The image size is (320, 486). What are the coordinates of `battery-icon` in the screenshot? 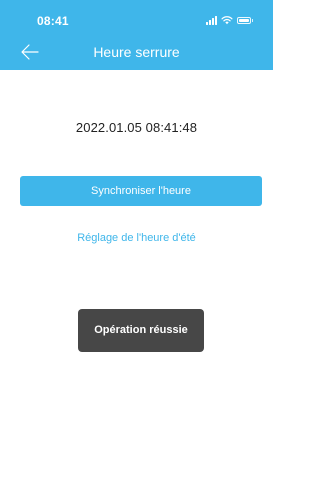 It's located at (245, 20).